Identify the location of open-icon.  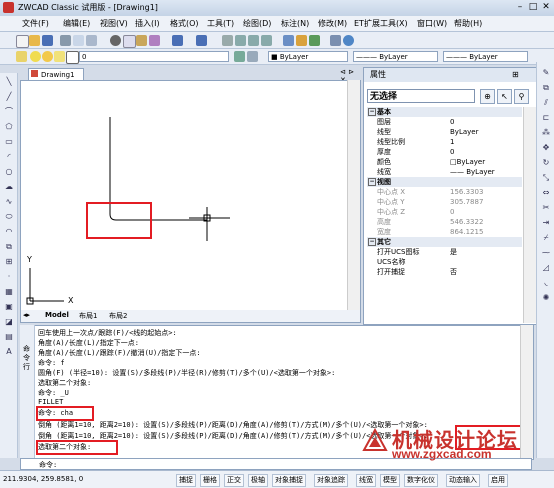
(34, 40).